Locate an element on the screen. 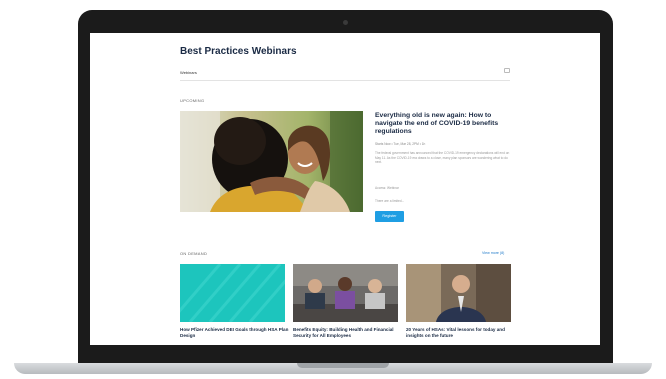  meeting-photo-illustration is located at coordinates (345, 293).